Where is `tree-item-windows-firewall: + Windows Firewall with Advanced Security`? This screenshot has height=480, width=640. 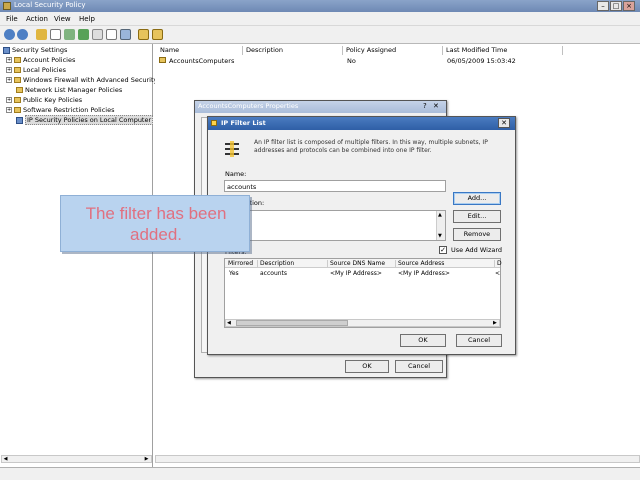
tree-item-windows-firewall: + Windows Firewall with Advanced Security is located at coordinates (81, 80).